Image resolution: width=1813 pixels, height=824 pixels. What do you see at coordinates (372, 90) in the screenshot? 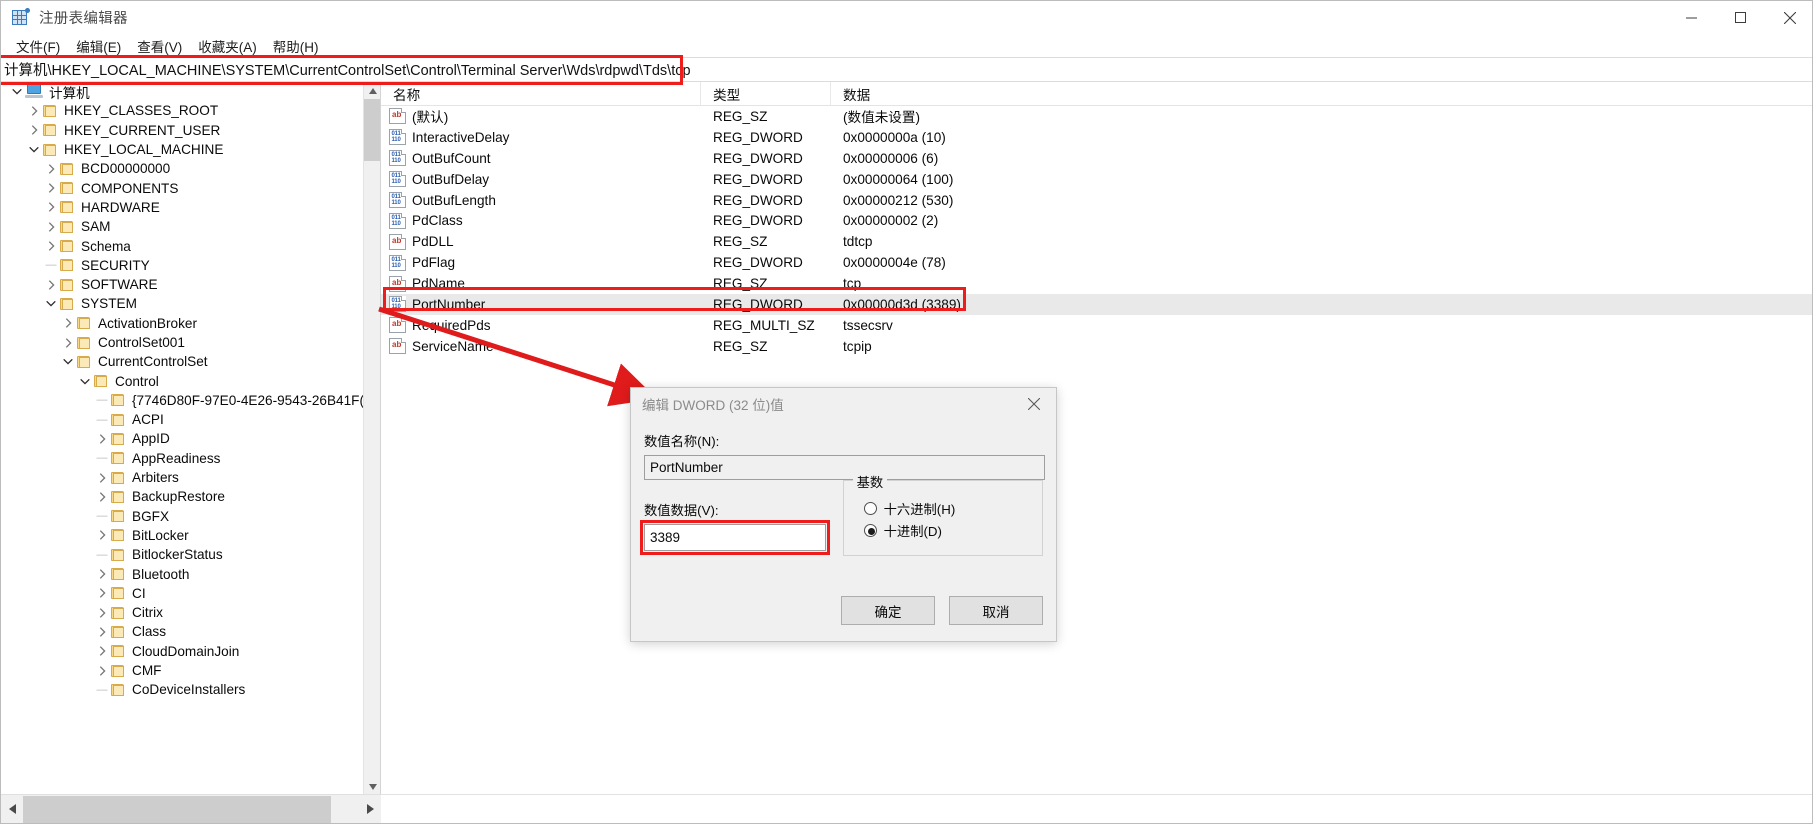
I see `scroll-up-icon` at bounding box center [372, 90].